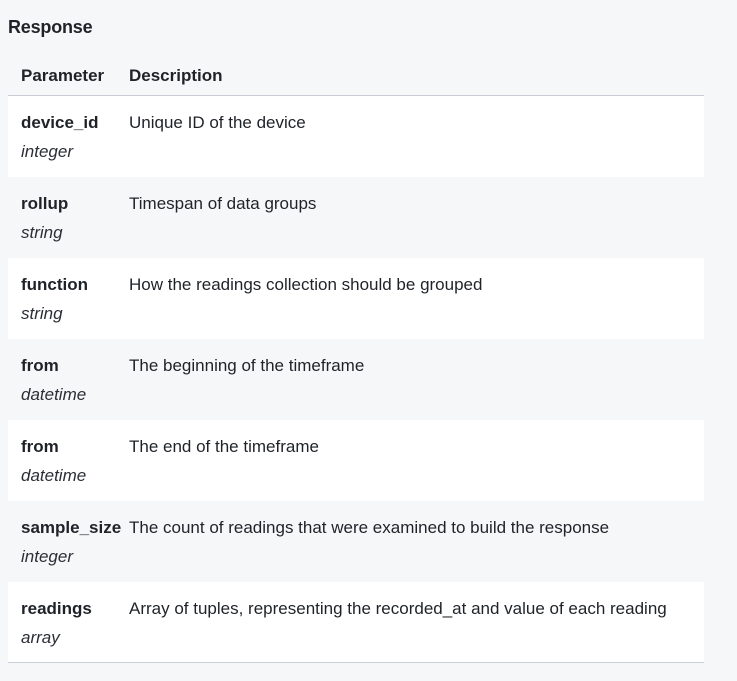  Describe the element at coordinates (71, 527) in the screenshot. I see `parameter-name: sample_size` at that location.